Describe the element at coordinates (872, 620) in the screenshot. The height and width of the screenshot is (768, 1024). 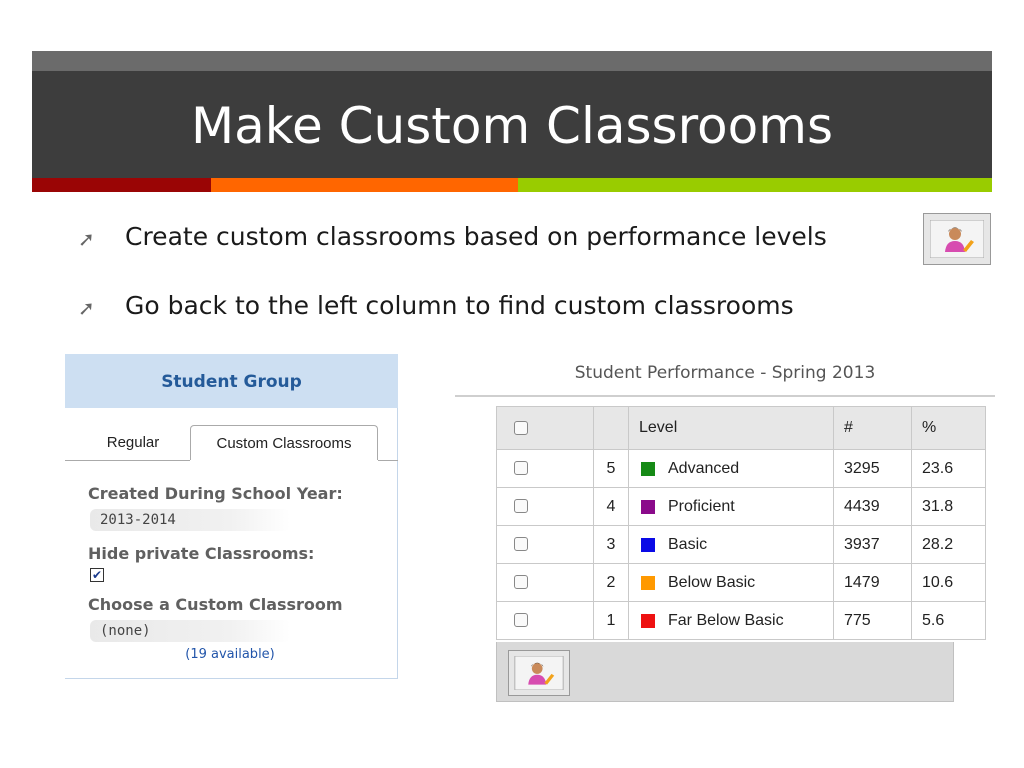
I see `count-cell: 775` at that location.